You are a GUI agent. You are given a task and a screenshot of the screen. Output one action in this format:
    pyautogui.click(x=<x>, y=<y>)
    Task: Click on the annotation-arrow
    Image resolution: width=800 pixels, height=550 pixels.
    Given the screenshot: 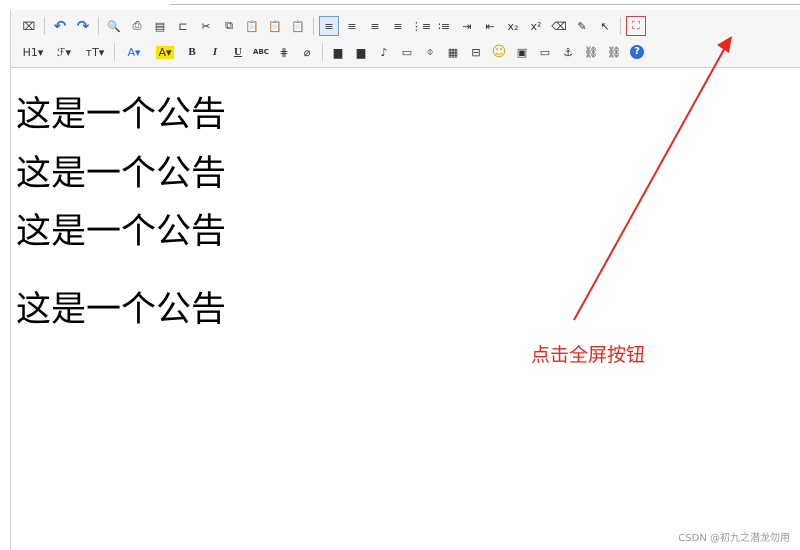 What is the action you would take?
    pyautogui.click(x=652, y=178)
    